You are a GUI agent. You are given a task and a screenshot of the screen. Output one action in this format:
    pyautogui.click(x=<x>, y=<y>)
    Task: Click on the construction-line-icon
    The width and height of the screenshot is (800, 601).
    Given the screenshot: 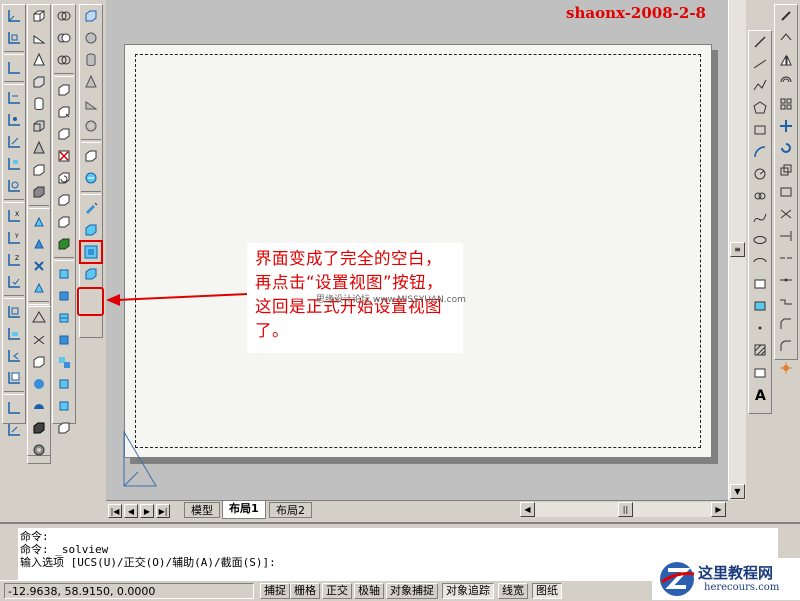 What is the action you would take?
    pyautogui.click(x=760, y=64)
    